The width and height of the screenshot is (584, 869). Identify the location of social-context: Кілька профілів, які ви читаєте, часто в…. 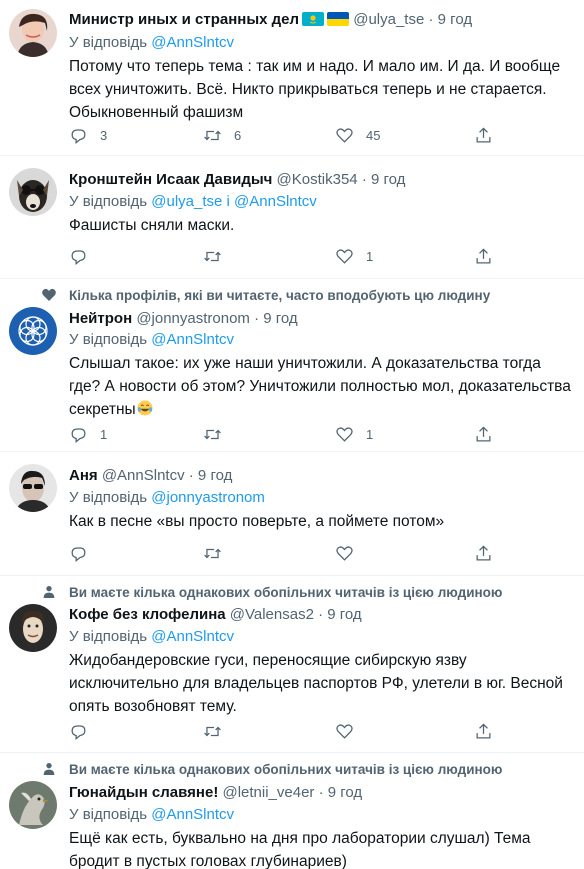
(266, 295).